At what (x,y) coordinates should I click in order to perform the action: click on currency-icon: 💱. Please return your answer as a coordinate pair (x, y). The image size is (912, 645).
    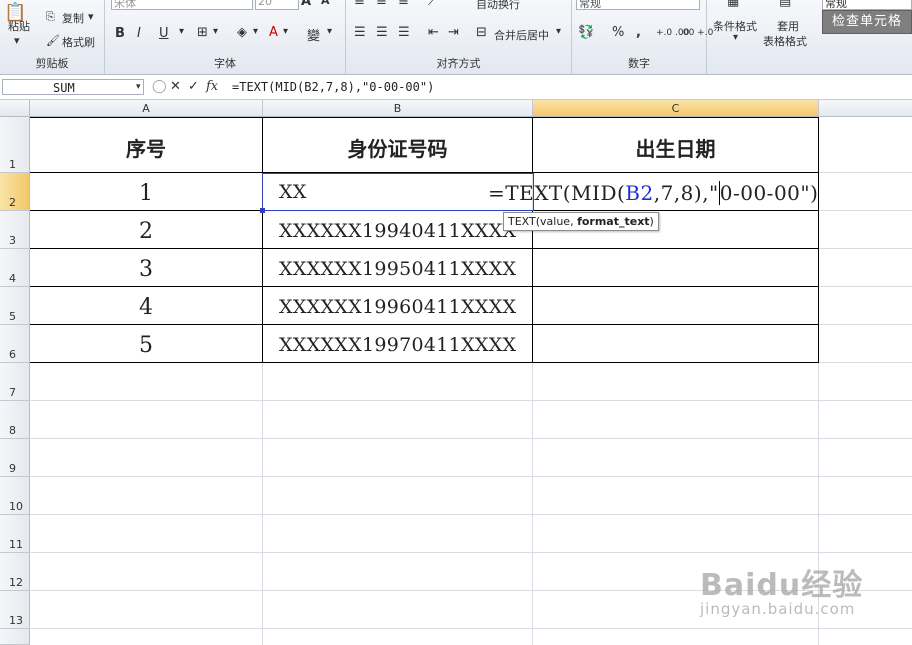
    Looking at the image, I should click on (586, 32).